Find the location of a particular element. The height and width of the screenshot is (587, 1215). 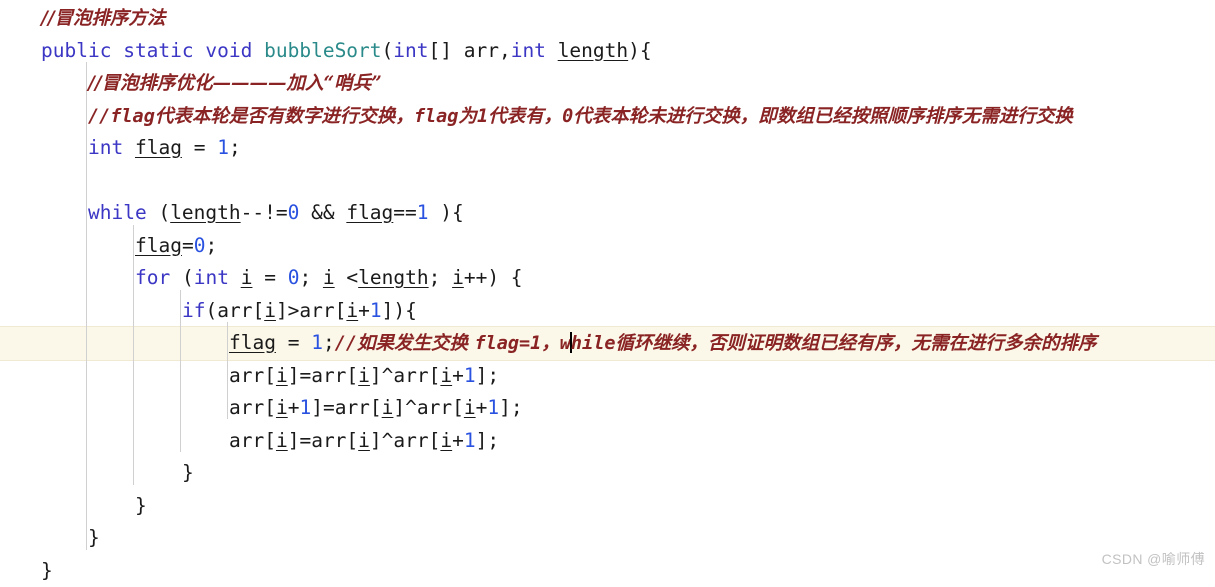

token-cmt: 1 is located at coordinates (482, 116).